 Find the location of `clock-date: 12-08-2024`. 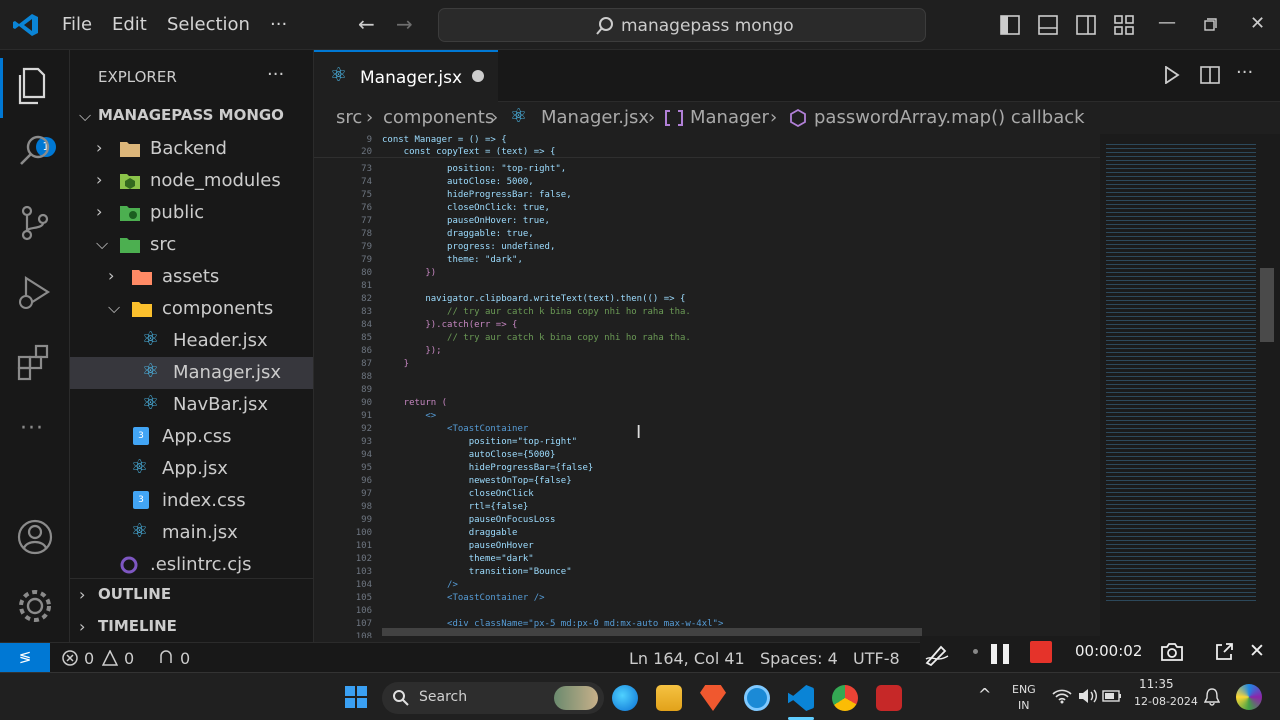

clock-date: 12-08-2024 is located at coordinates (1166, 701).